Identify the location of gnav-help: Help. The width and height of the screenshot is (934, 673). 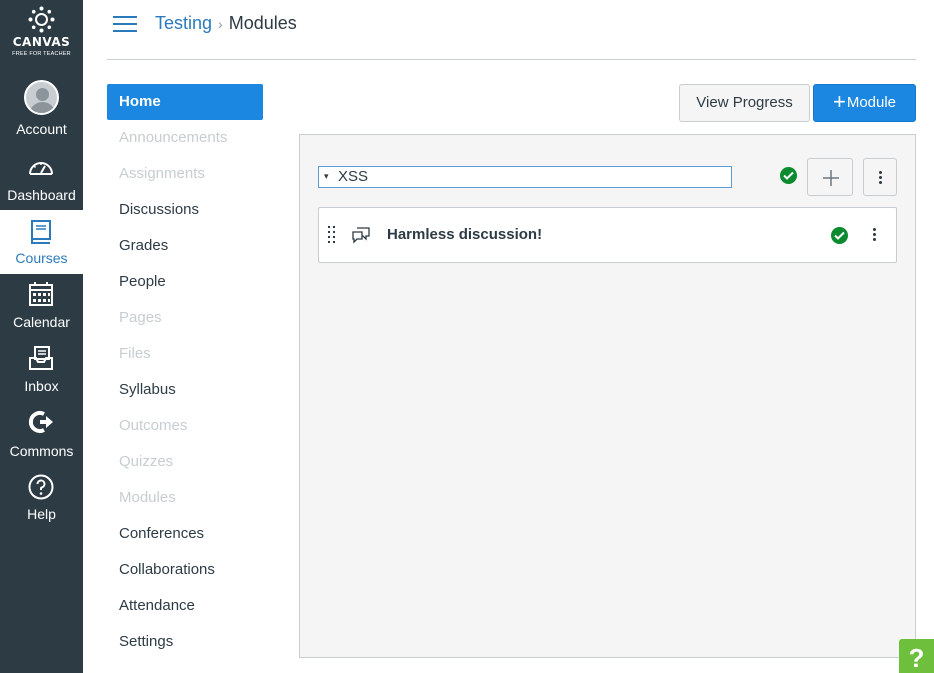
(41, 498).